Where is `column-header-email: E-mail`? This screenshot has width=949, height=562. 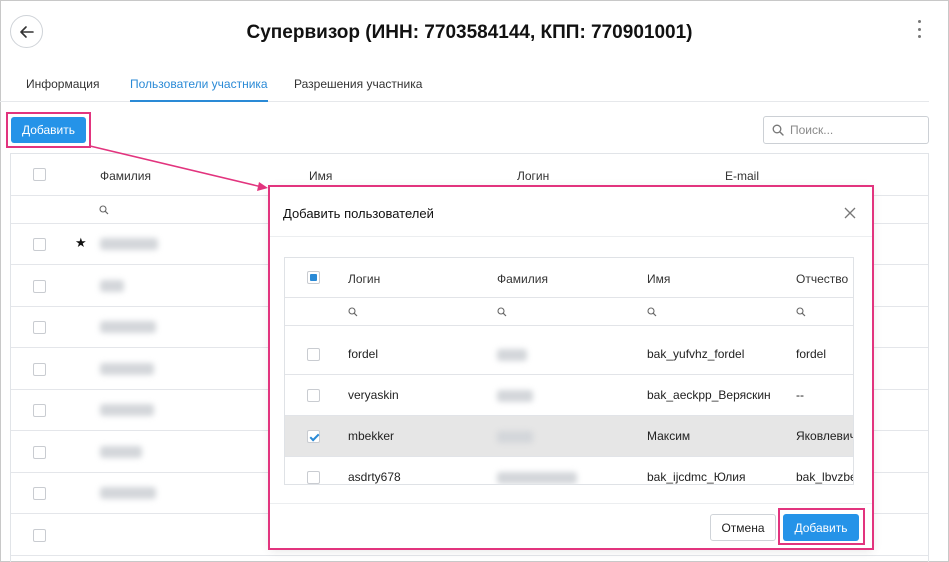 column-header-email: E-mail is located at coordinates (742, 176).